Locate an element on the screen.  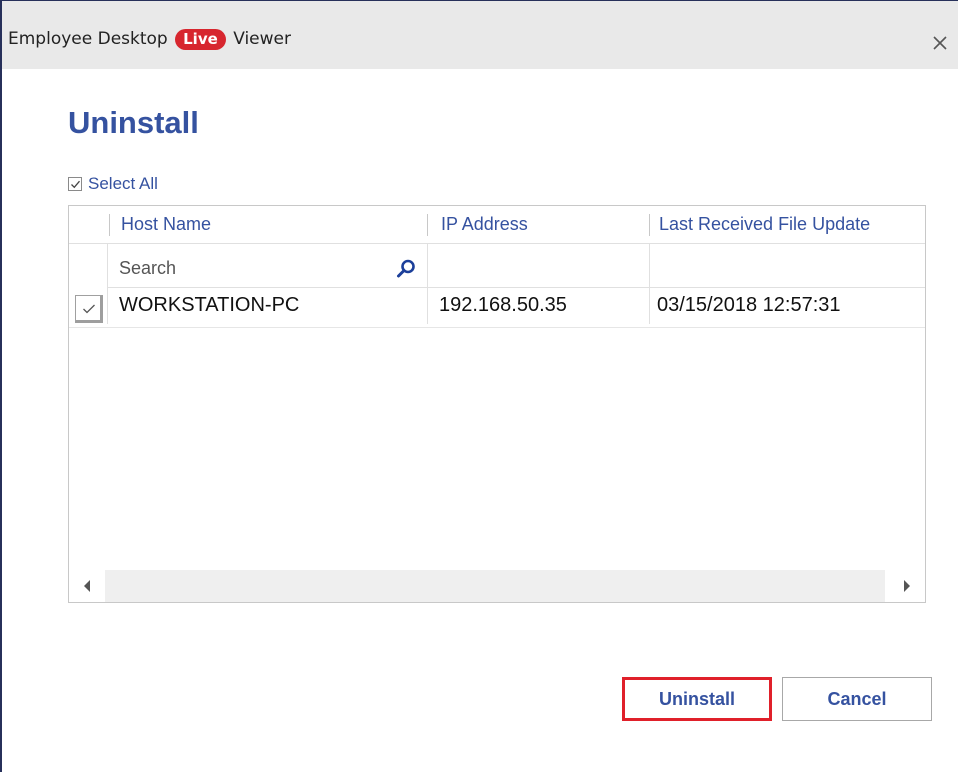
scroll-right-arrow-icon is located at coordinates (907, 586).